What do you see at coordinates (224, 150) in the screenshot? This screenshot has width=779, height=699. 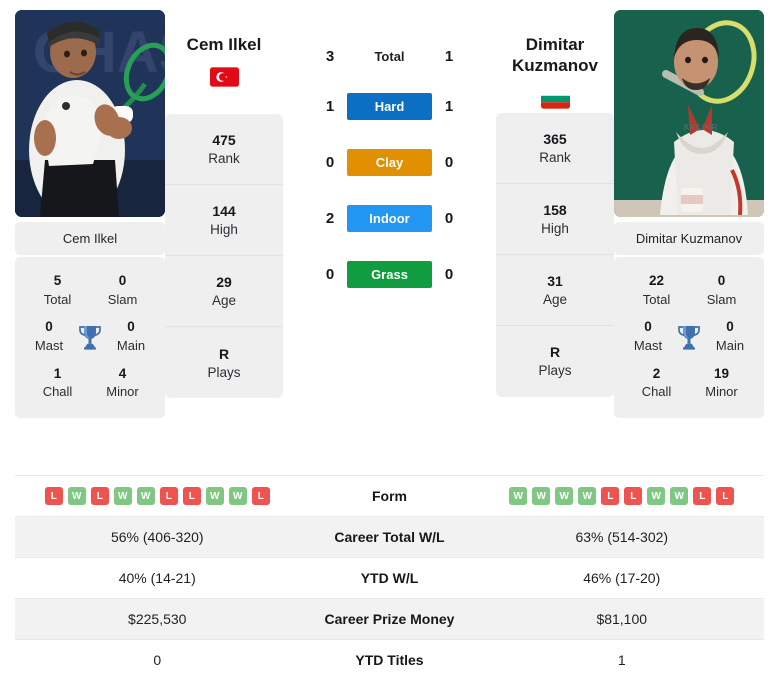 I see `left-rank-cell: 475 Rank` at bounding box center [224, 150].